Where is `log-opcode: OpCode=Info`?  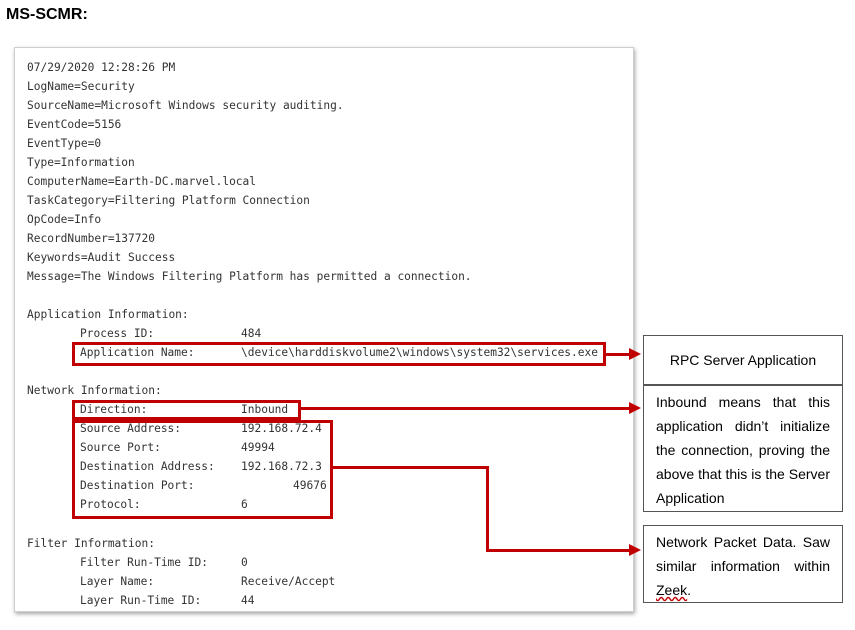
log-opcode: OpCode=Info is located at coordinates (64, 219).